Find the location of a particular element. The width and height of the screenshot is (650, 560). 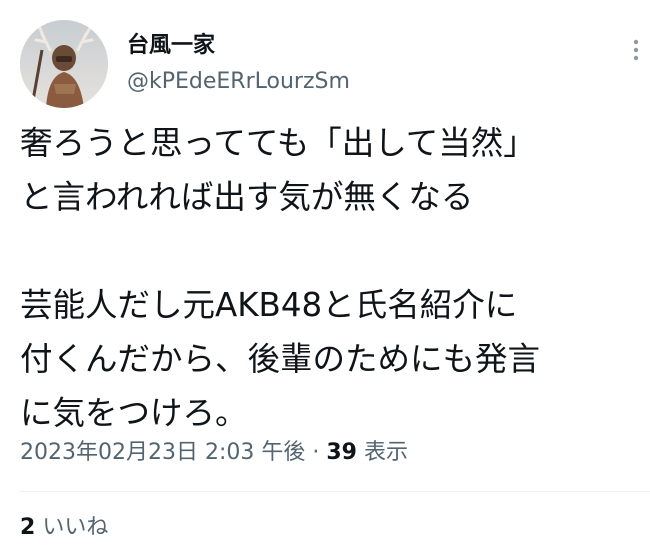

tweet-meta: 2023年02月23日 2:03 午後 · 39 表示 is located at coordinates (214, 453).